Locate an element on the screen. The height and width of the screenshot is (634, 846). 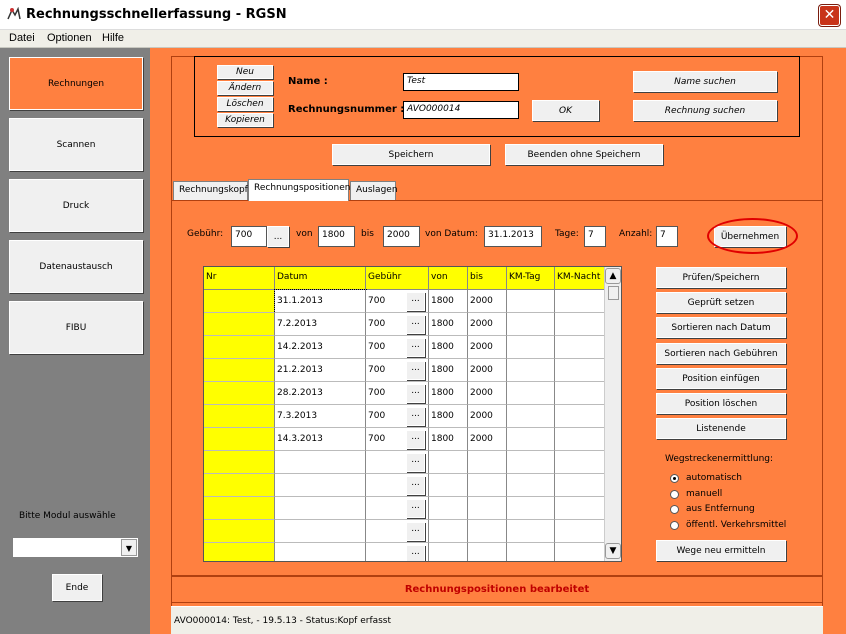
end-button: Ende is located at coordinates (77, 587).